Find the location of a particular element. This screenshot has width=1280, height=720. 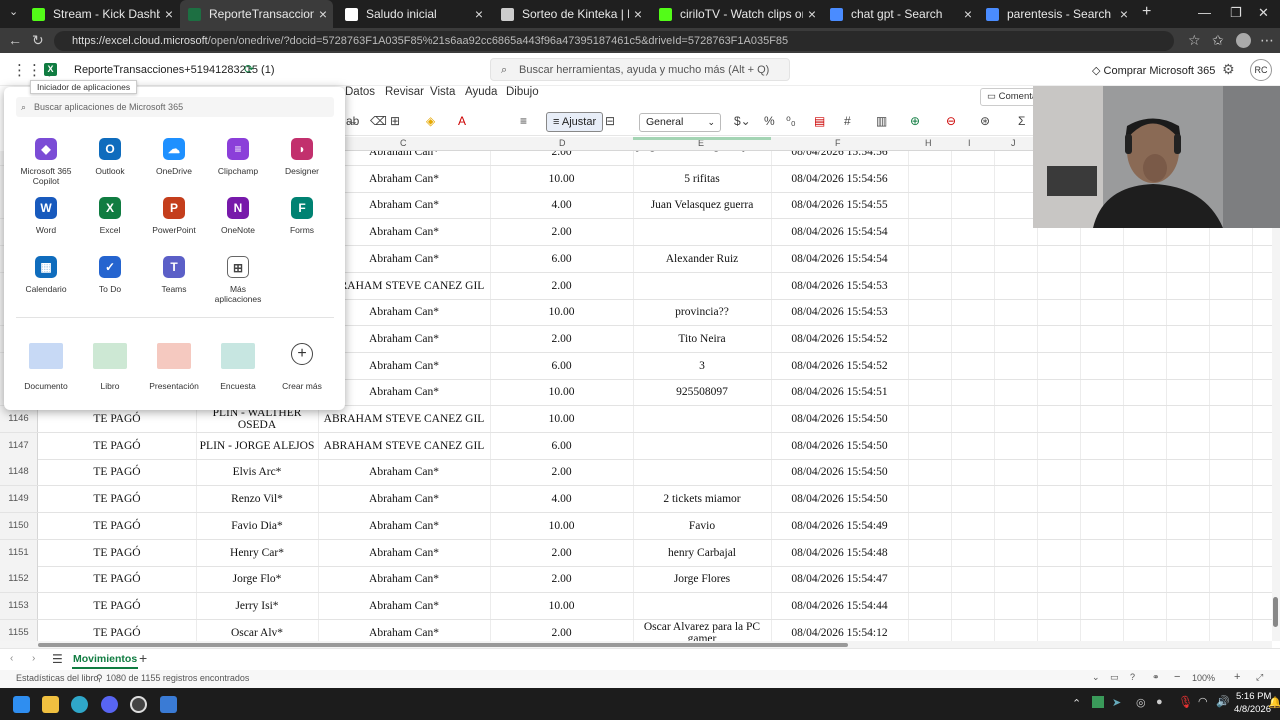

column-header-c: C is located at coordinates (403, 143).